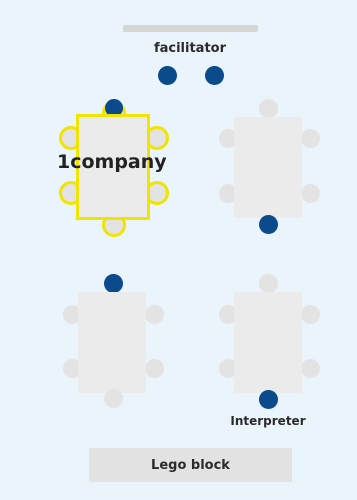 The height and width of the screenshot is (500, 357). What do you see at coordinates (113, 283) in the screenshot?
I see `person-g3-top` at bounding box center [113, 283].